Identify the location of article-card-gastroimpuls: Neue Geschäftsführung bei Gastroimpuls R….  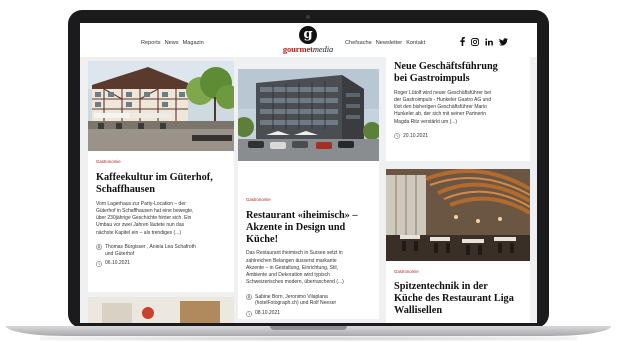
(458, 109).